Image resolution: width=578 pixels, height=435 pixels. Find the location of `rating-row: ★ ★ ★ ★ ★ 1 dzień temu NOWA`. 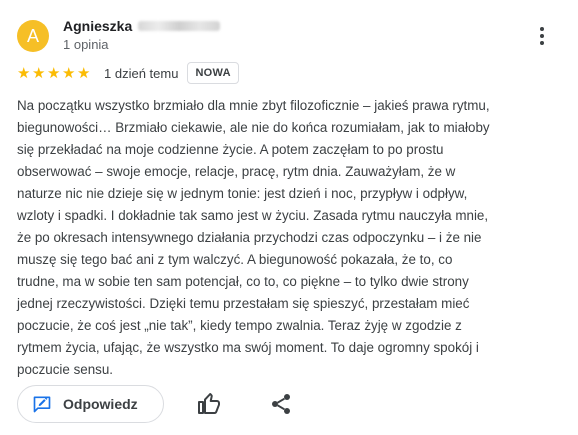

rating-row: ★ ★ ★ ★ ★ 1 dzień temu NOWA is located at coordinates (128, 73).